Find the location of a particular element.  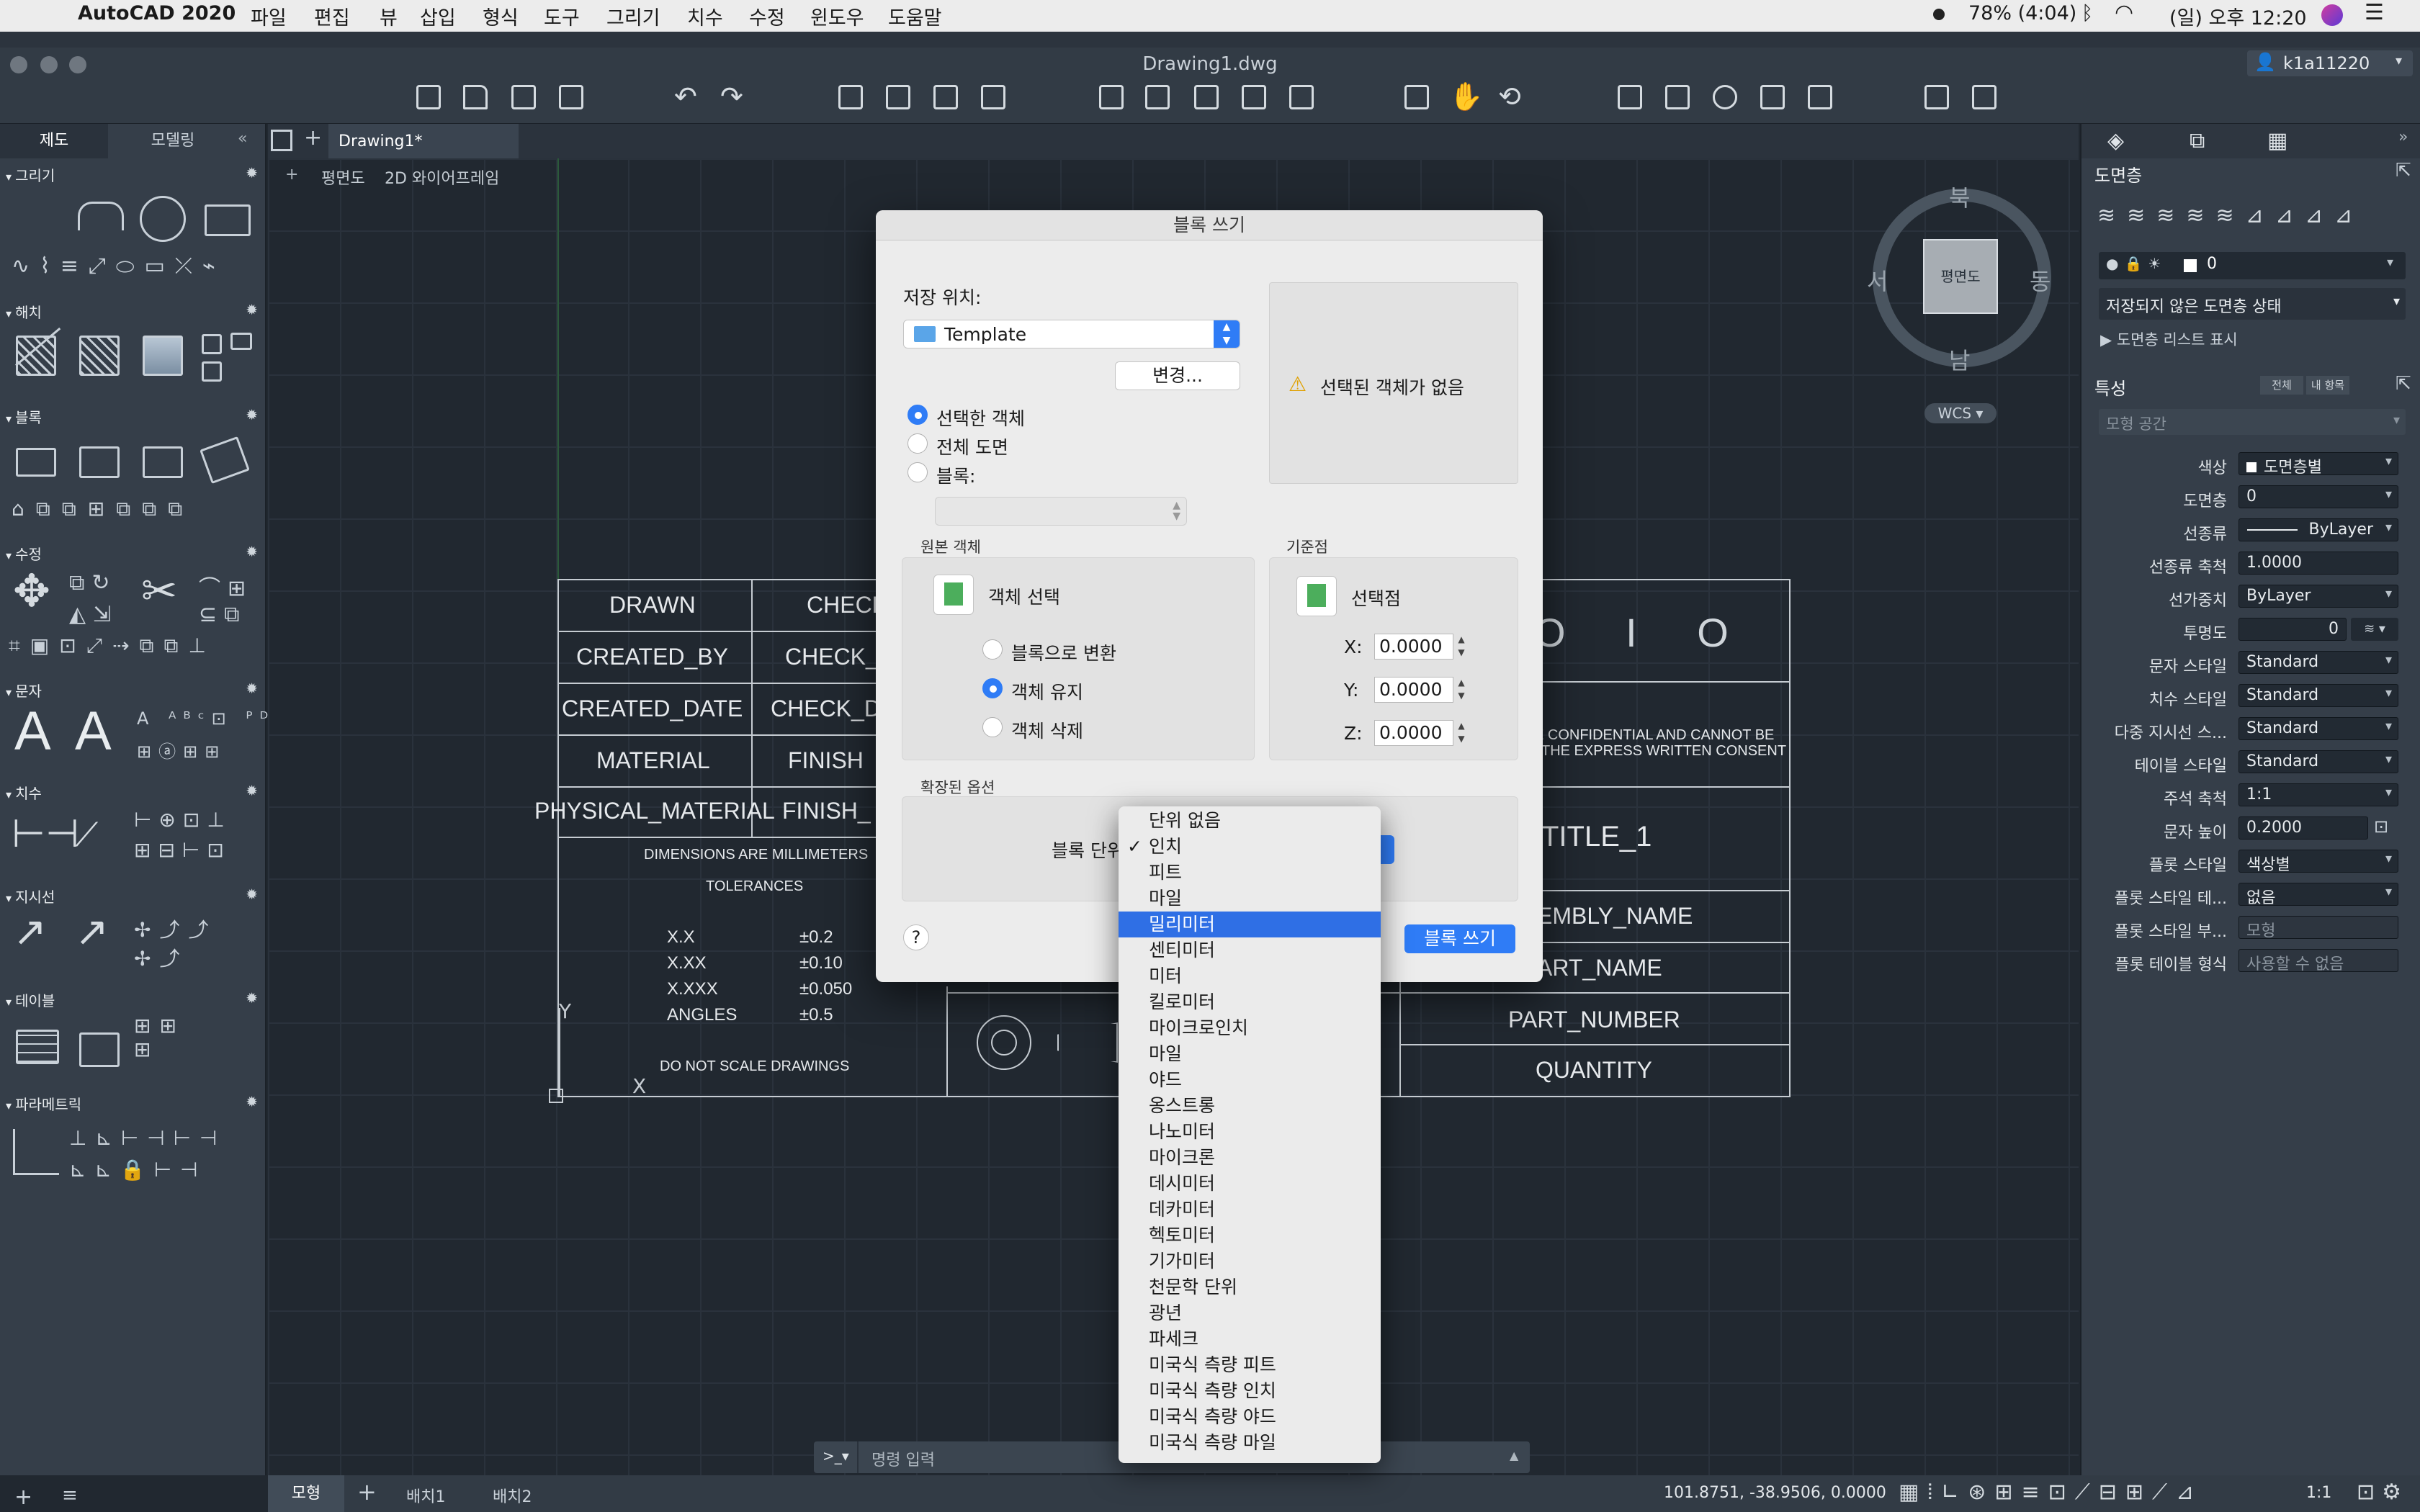

properties-icon is located at coordinates (1630, 97).